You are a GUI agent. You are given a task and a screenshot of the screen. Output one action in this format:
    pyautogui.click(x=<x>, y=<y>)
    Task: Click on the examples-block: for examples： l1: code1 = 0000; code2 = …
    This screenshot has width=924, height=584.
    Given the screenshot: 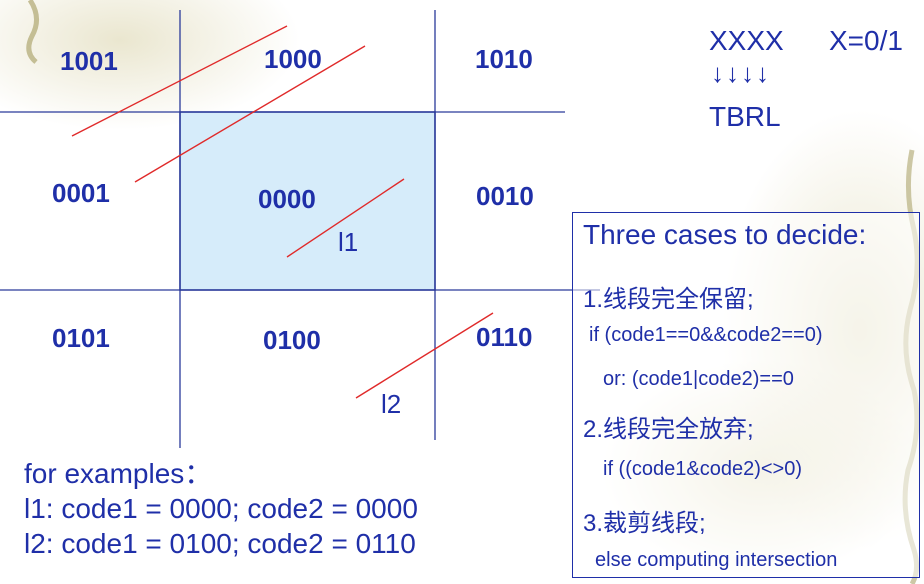 What is the action you would take?
    pyautogui.click(x=221, y=508)
    